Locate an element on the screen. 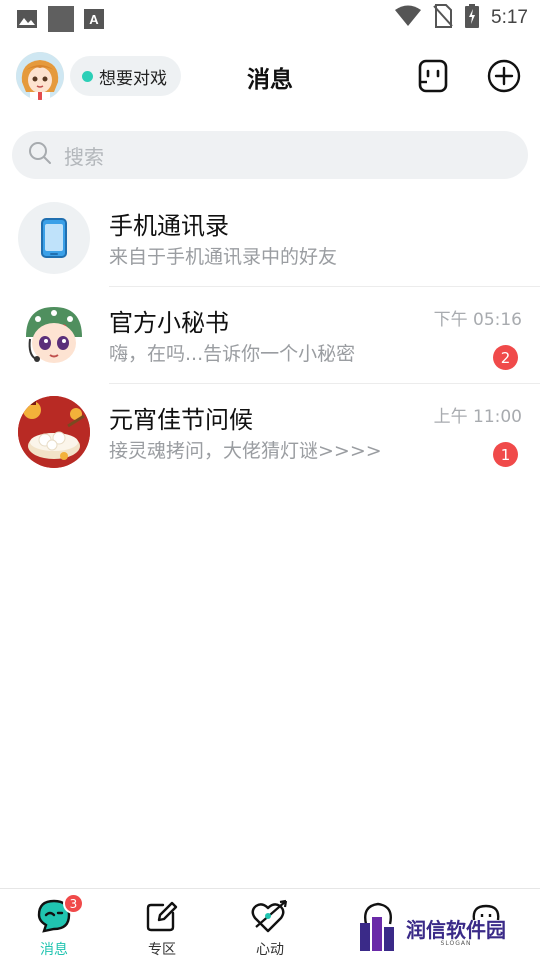 The height and width of the screenshot is (960, 540). robot-face-button is located at coordinates (433, 76).